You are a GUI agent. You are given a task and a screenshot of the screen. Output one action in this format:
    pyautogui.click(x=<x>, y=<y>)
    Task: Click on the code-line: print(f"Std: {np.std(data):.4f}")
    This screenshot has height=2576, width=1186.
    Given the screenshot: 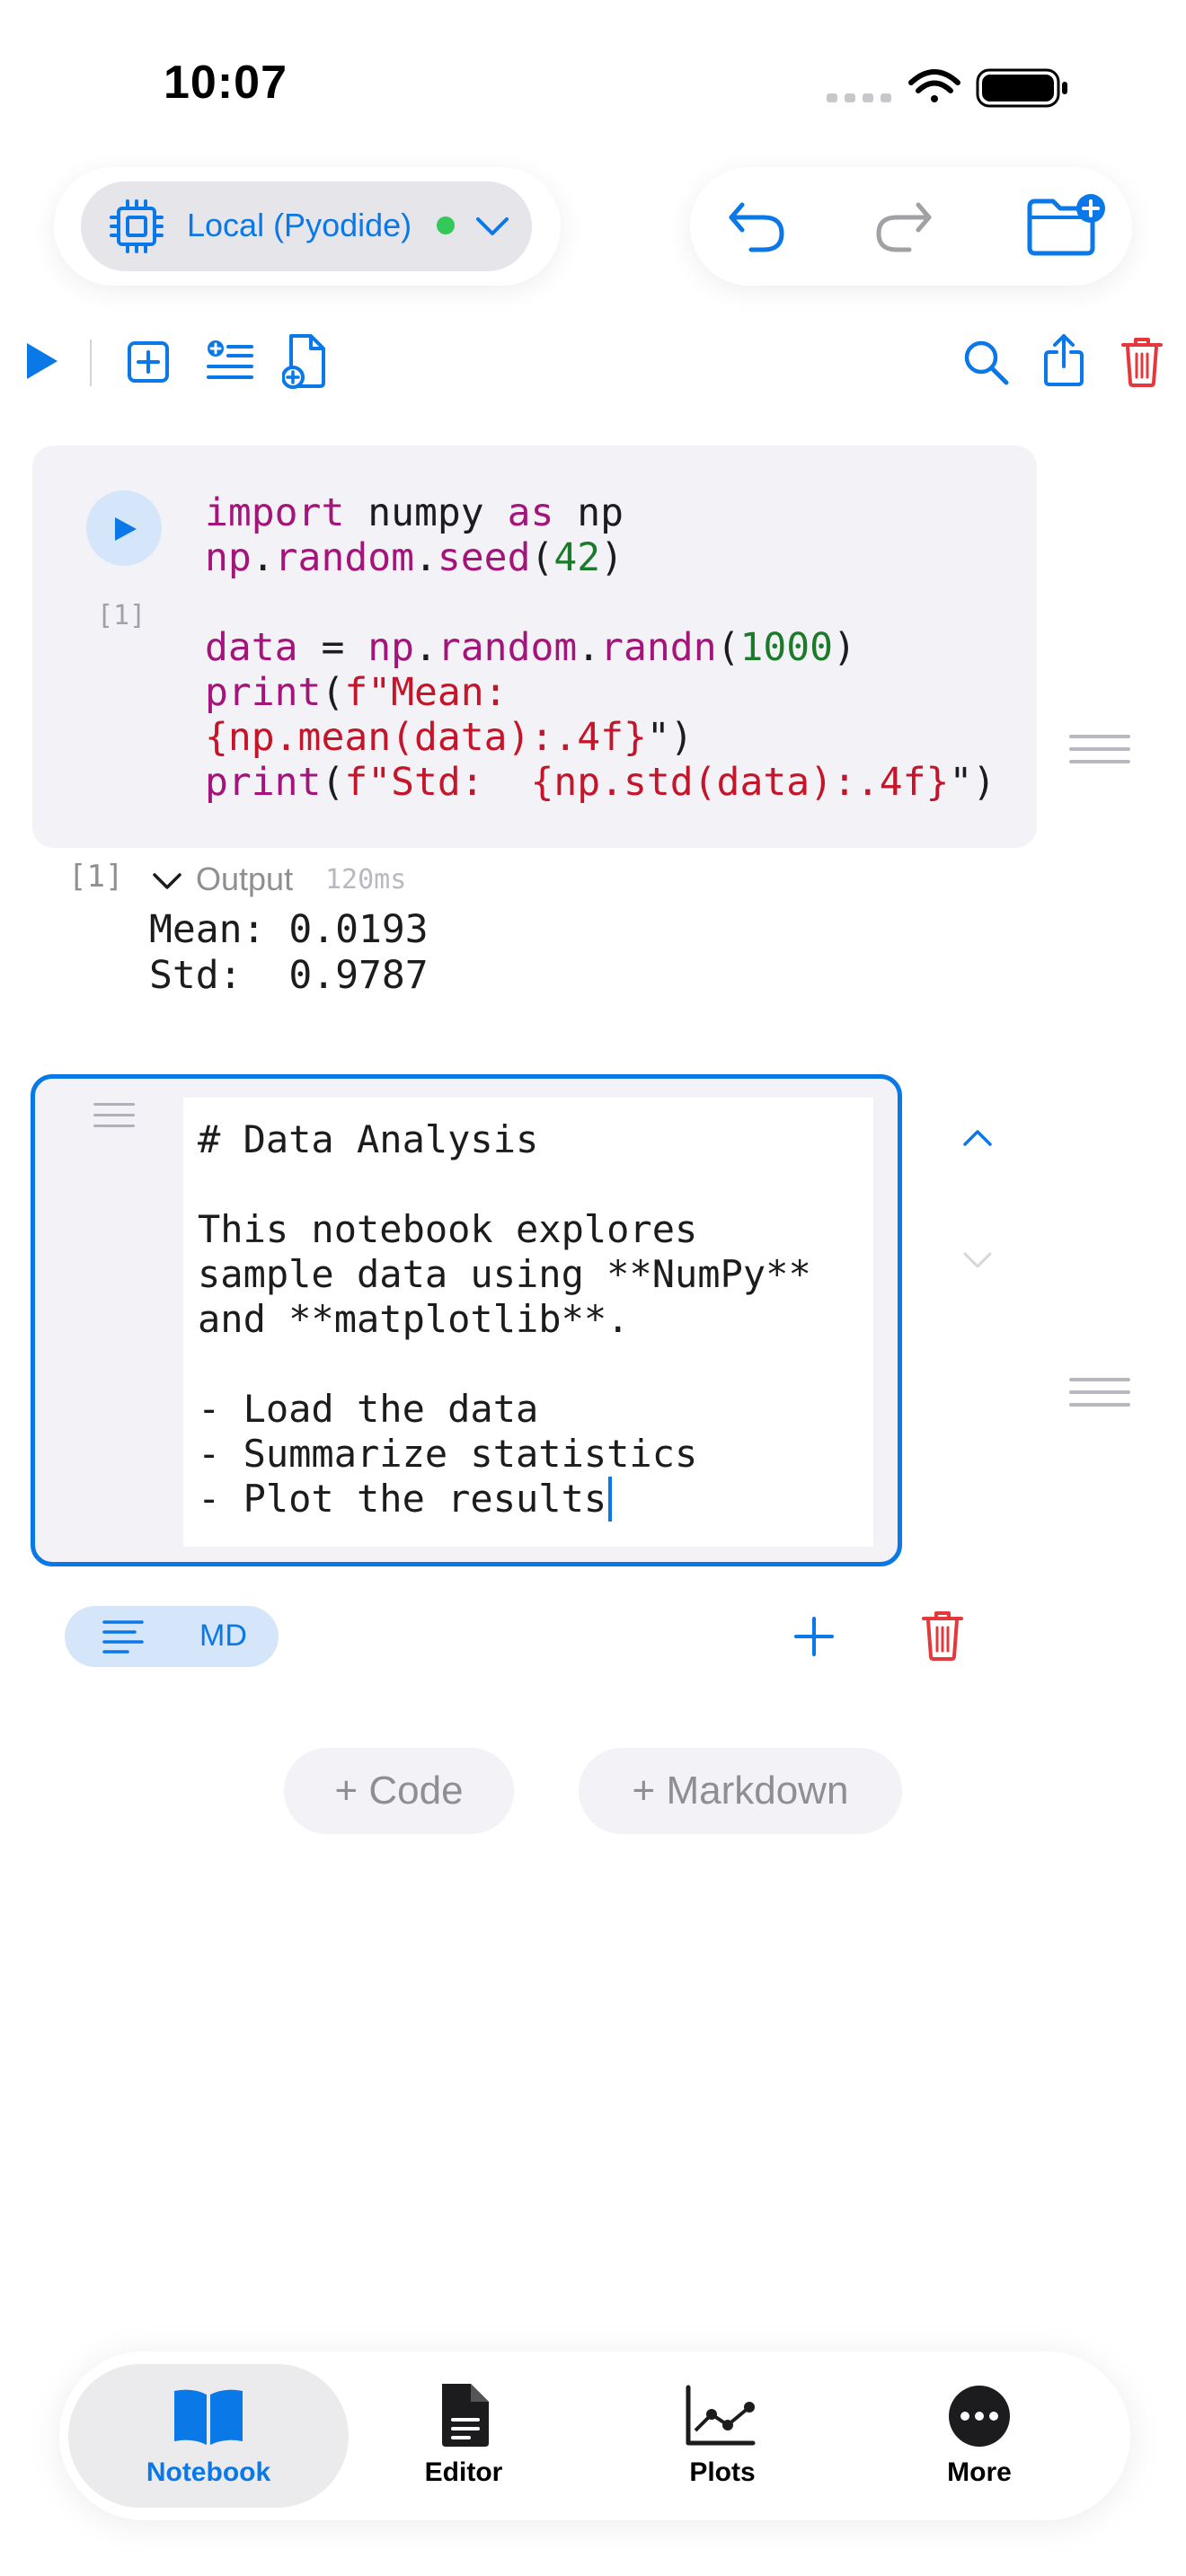 What is the action you would take?
    pyautogui.click(x=600, y=782)
    